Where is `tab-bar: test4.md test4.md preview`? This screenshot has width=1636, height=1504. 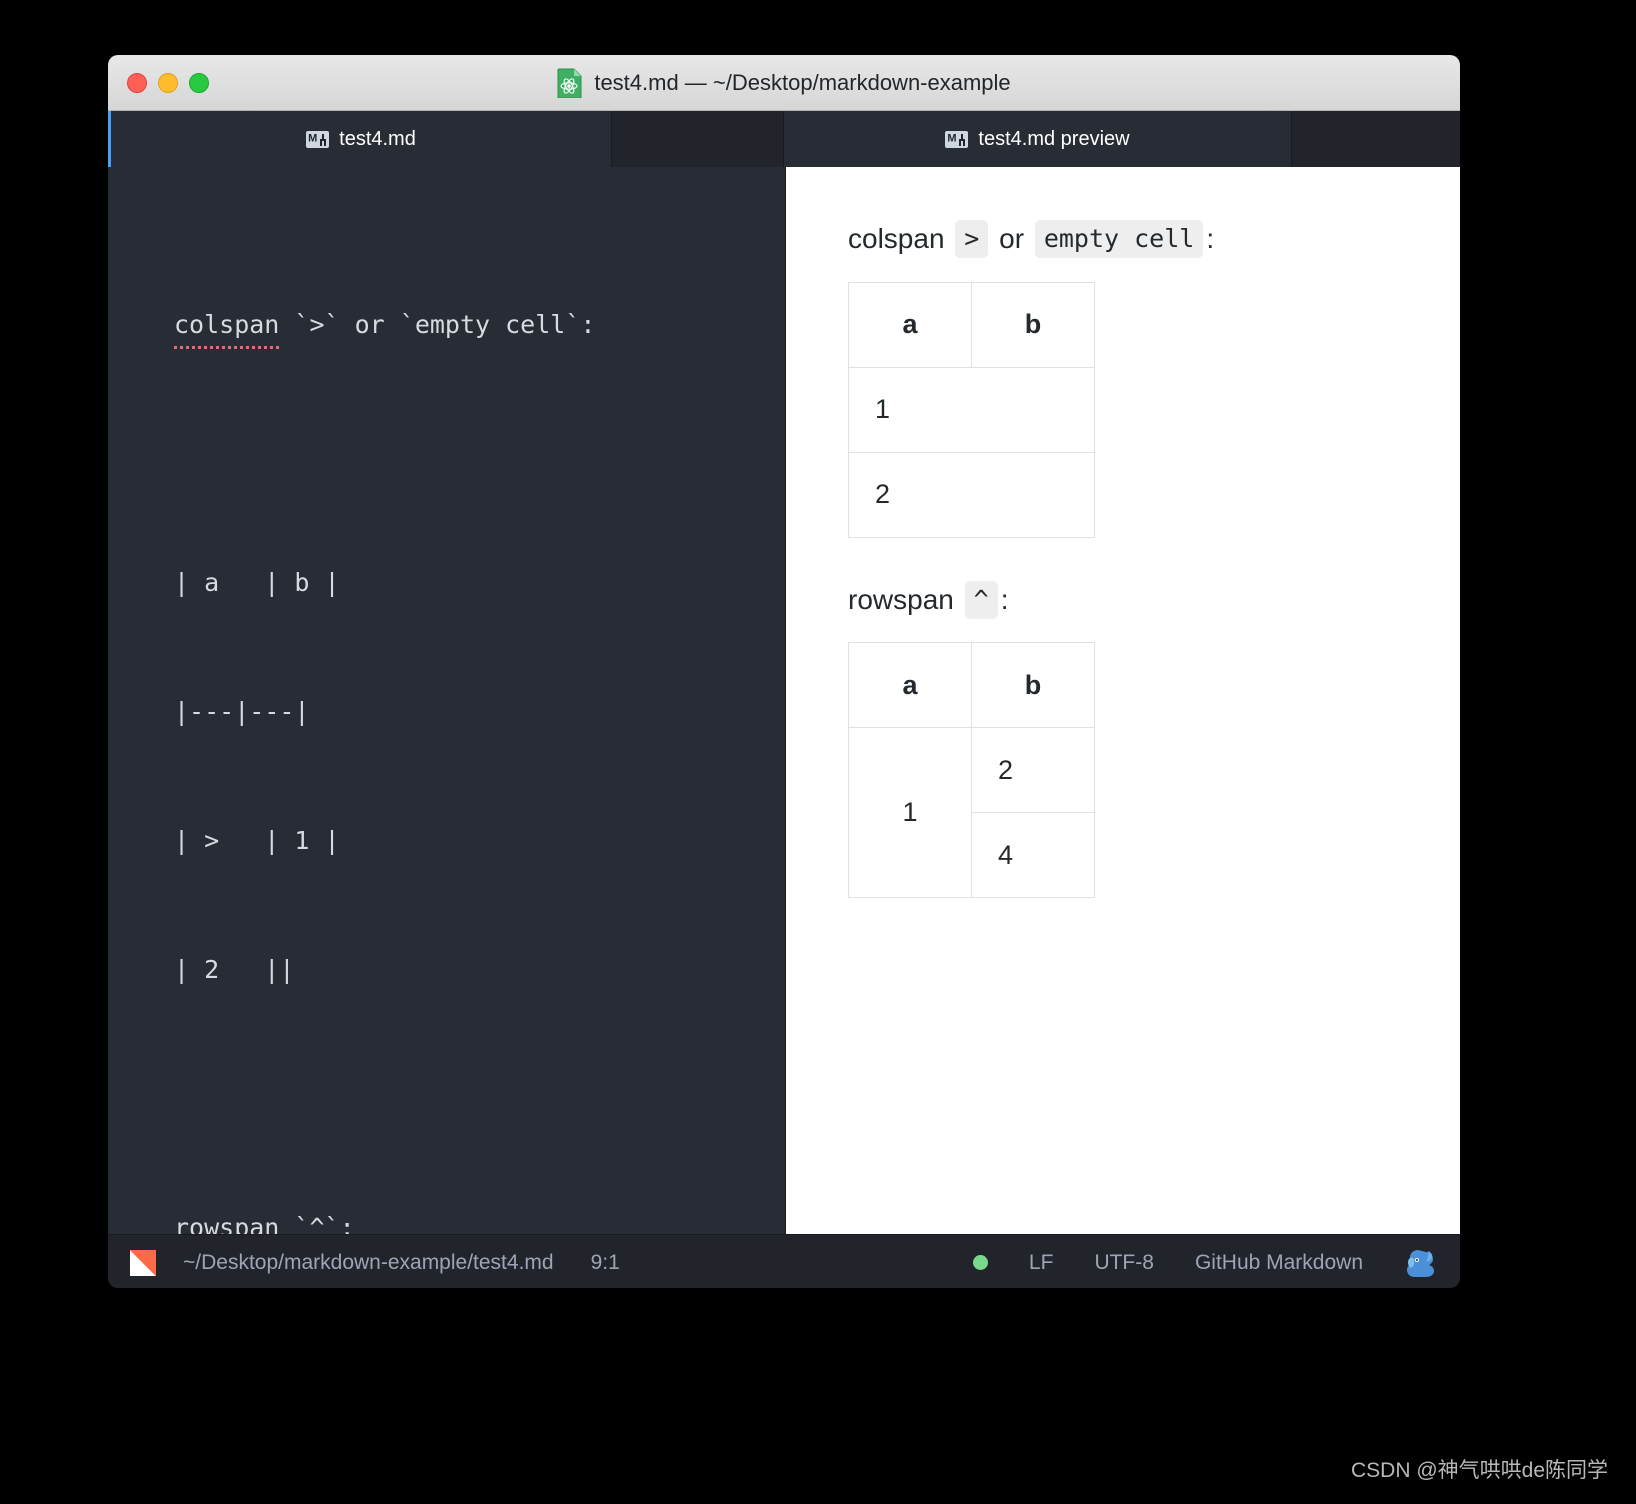
tab-bar: test4.md test4.md preview is located at coordinates (784, 139).